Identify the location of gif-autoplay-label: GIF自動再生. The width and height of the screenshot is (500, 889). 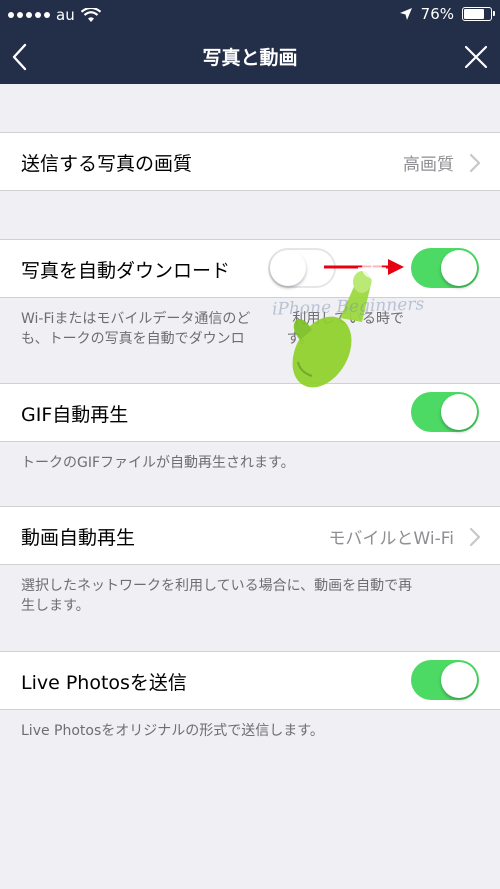
(75, 415).